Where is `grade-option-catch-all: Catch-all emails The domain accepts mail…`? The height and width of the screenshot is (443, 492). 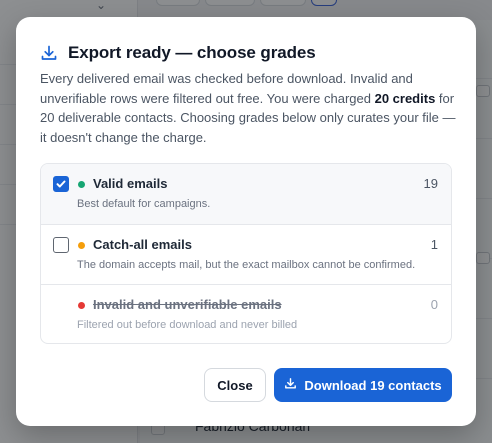 grade-option-catch-all: Catch-all emails The domain accepts mail… is located at coordinates (246, 254).